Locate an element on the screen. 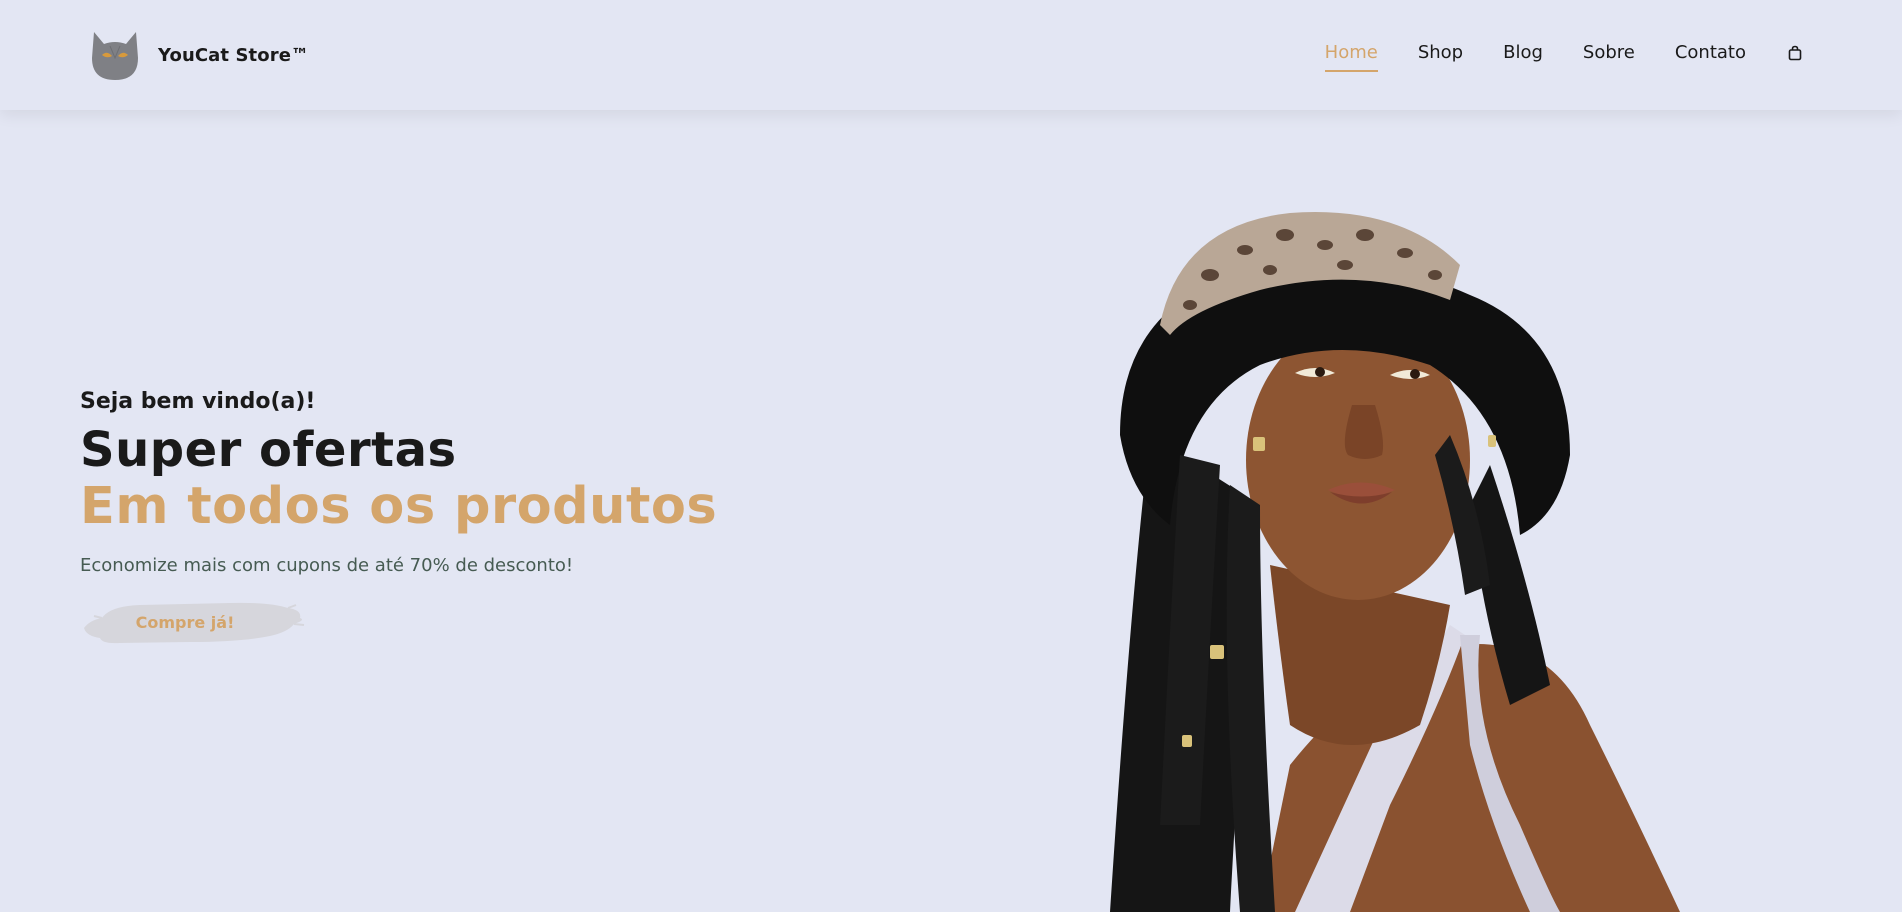  cart-button is located at coordinates (1795, 53).